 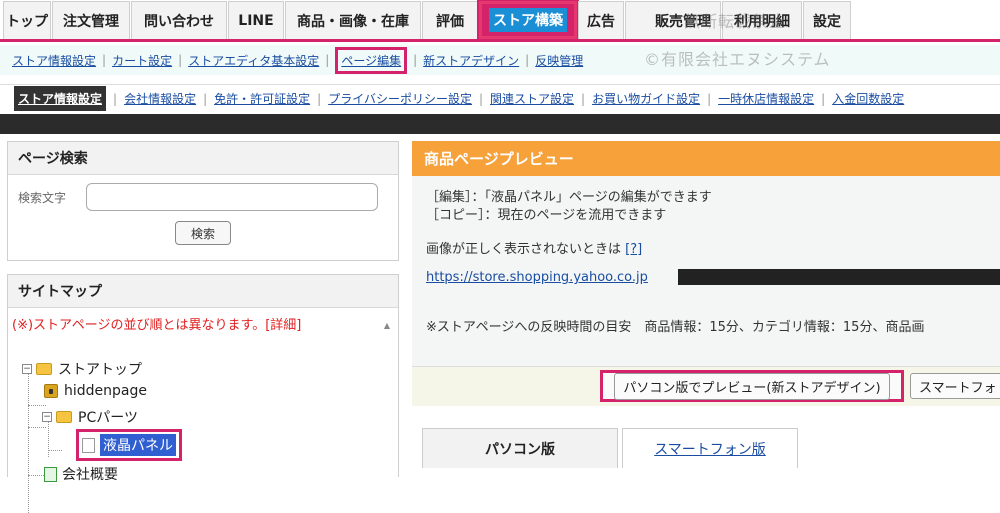 I want to click on tree-item-pc-parts: − PCパーツ, so click(x=90, y=417).